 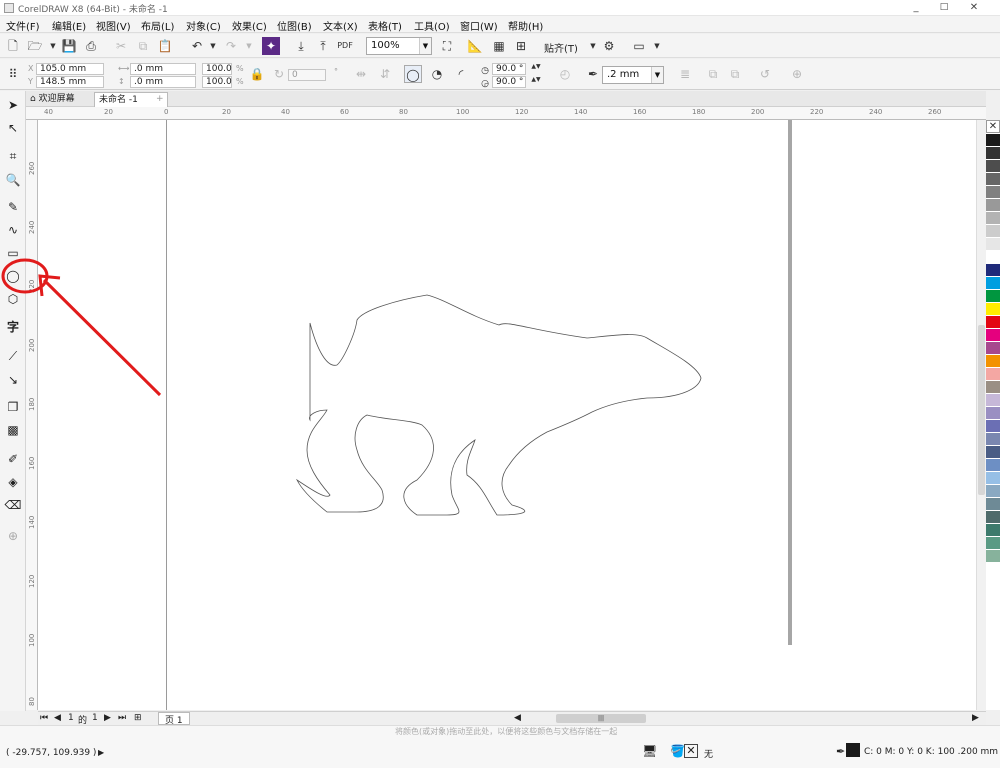 What do you see at coordinates (499, 46) in the screenshot?
I see `show-grid-icon: ▦` at bounding box center [499, 46].